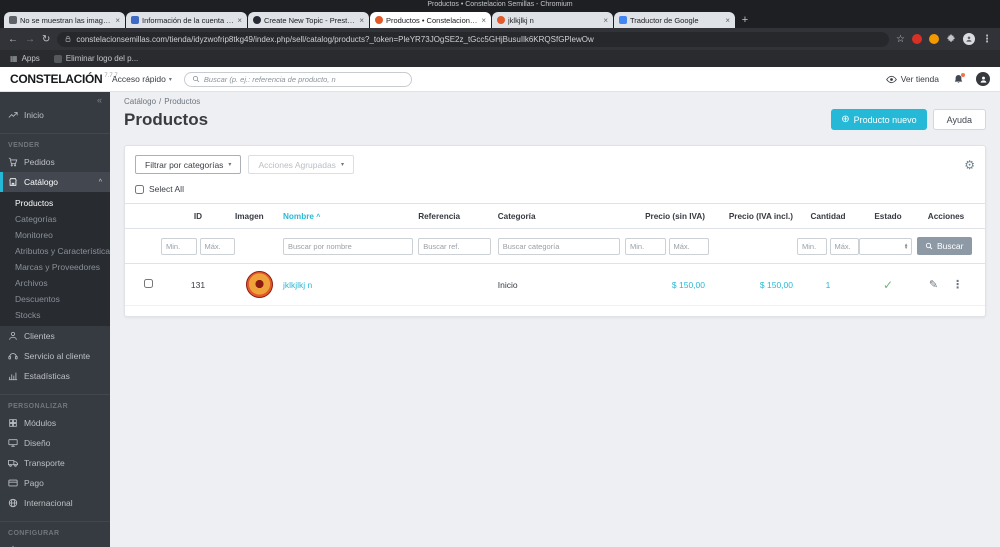  I want to click on truck-icon, so click(13, 463).